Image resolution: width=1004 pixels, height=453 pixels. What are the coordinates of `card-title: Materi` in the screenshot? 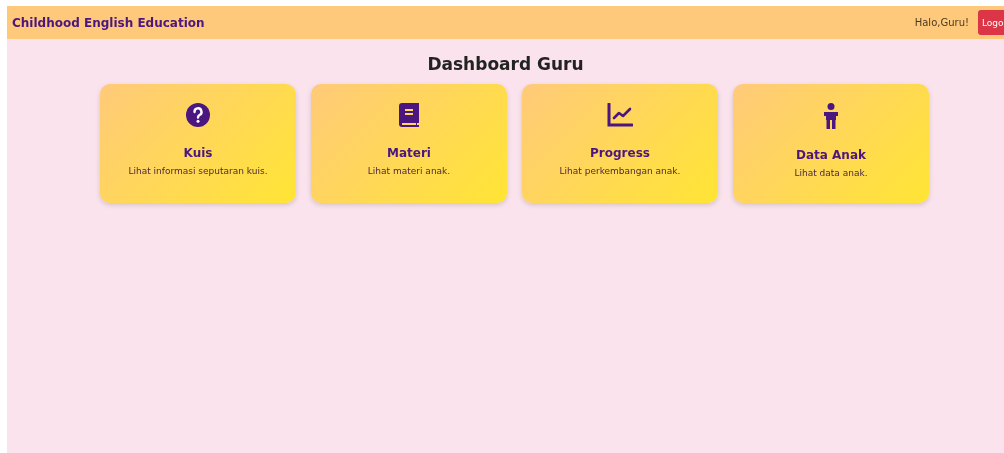 It's located at (409, 153).